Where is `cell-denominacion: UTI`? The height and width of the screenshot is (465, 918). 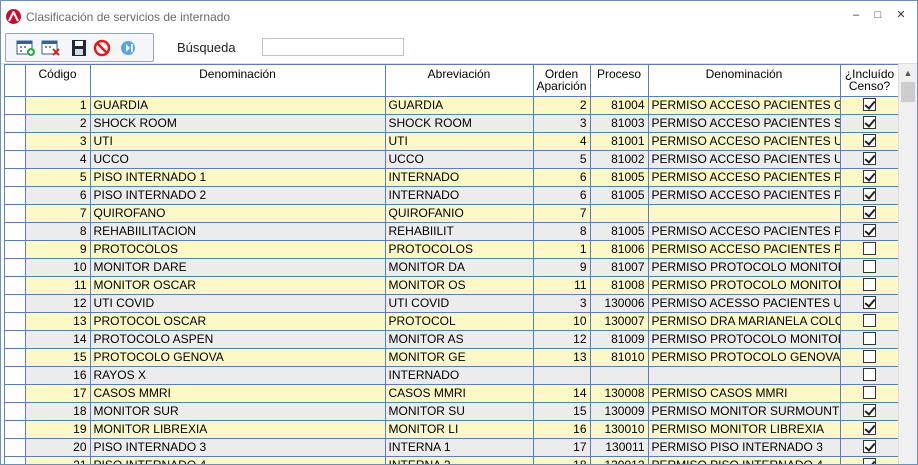
cell-denominacion: UTI is located at coordinates (238, 141).